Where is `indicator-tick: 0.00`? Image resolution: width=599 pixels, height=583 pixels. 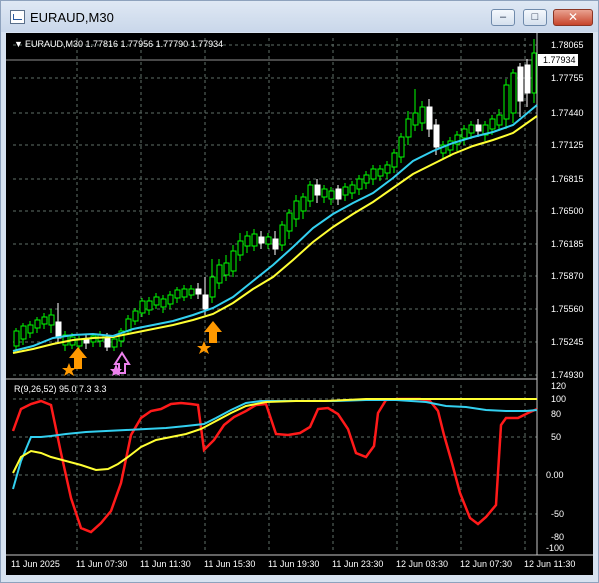 indicator-tick: 0.00 is located at coordinates (555, 475).